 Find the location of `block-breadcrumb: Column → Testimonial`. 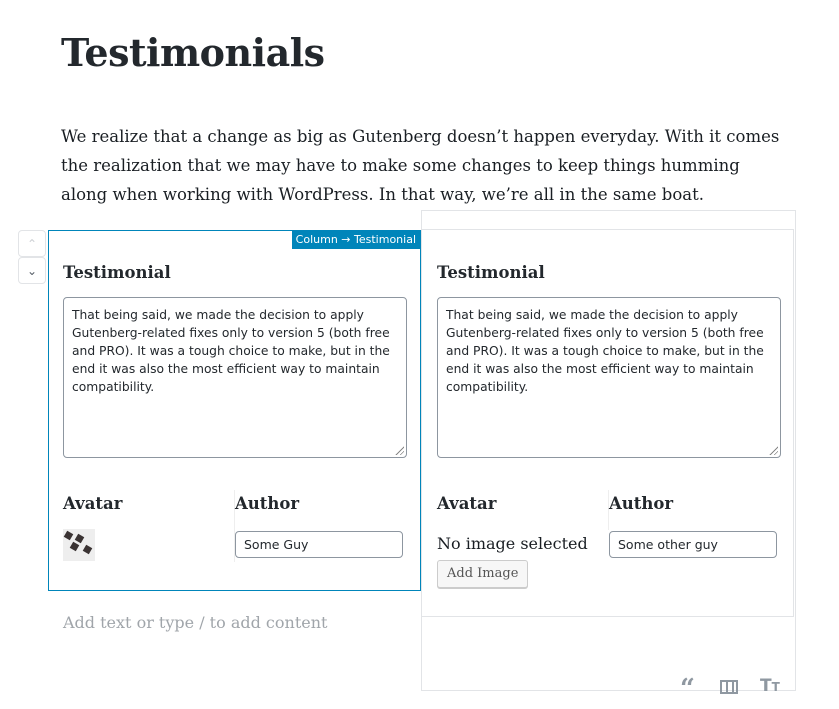

block-breadcrumb: Column → Testimonial is located at coordinates (355, 240).